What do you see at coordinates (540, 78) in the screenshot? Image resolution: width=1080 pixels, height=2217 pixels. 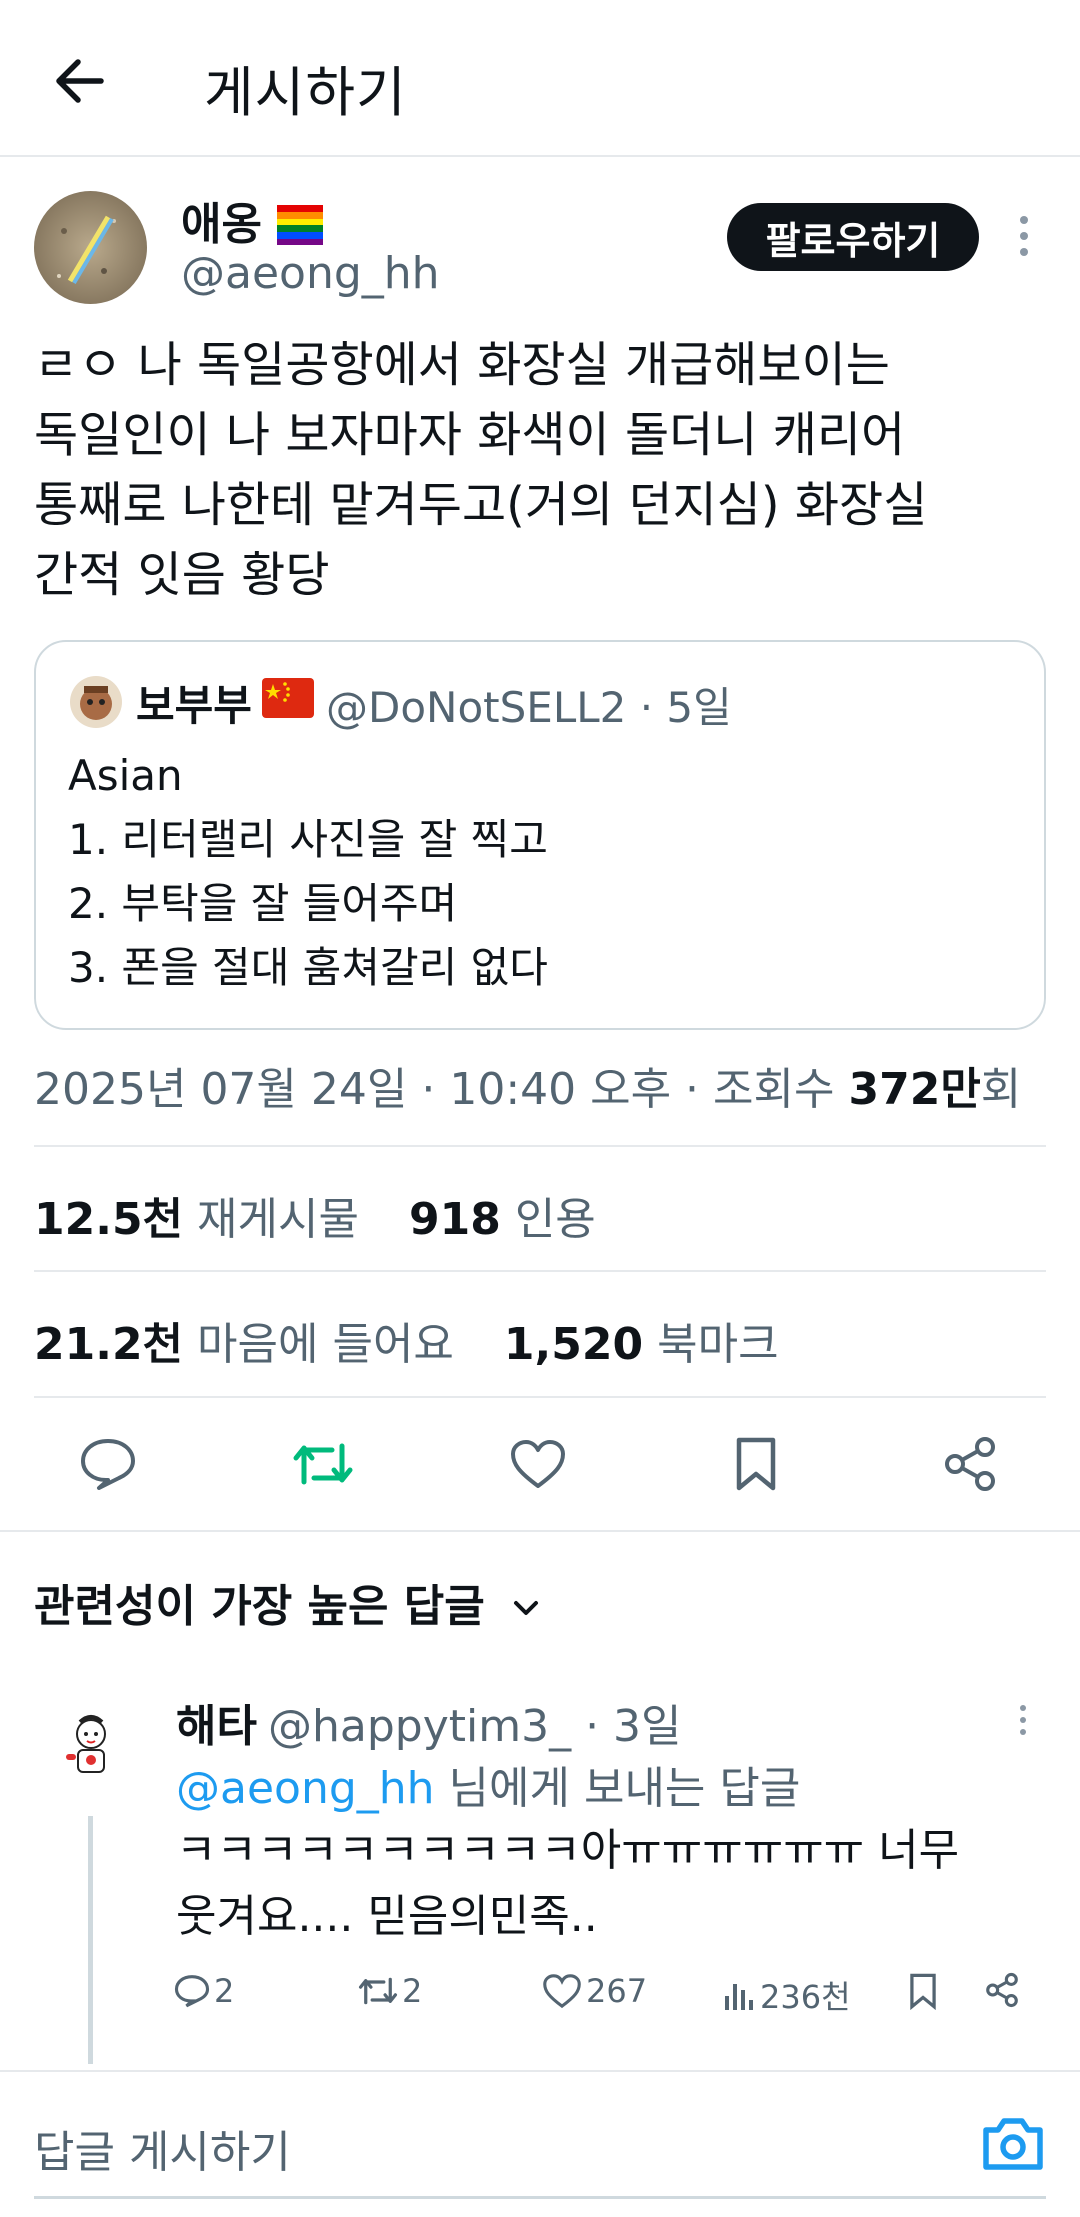 I see `top-app-bar: 게시하기` at bounding box center [540, 78].